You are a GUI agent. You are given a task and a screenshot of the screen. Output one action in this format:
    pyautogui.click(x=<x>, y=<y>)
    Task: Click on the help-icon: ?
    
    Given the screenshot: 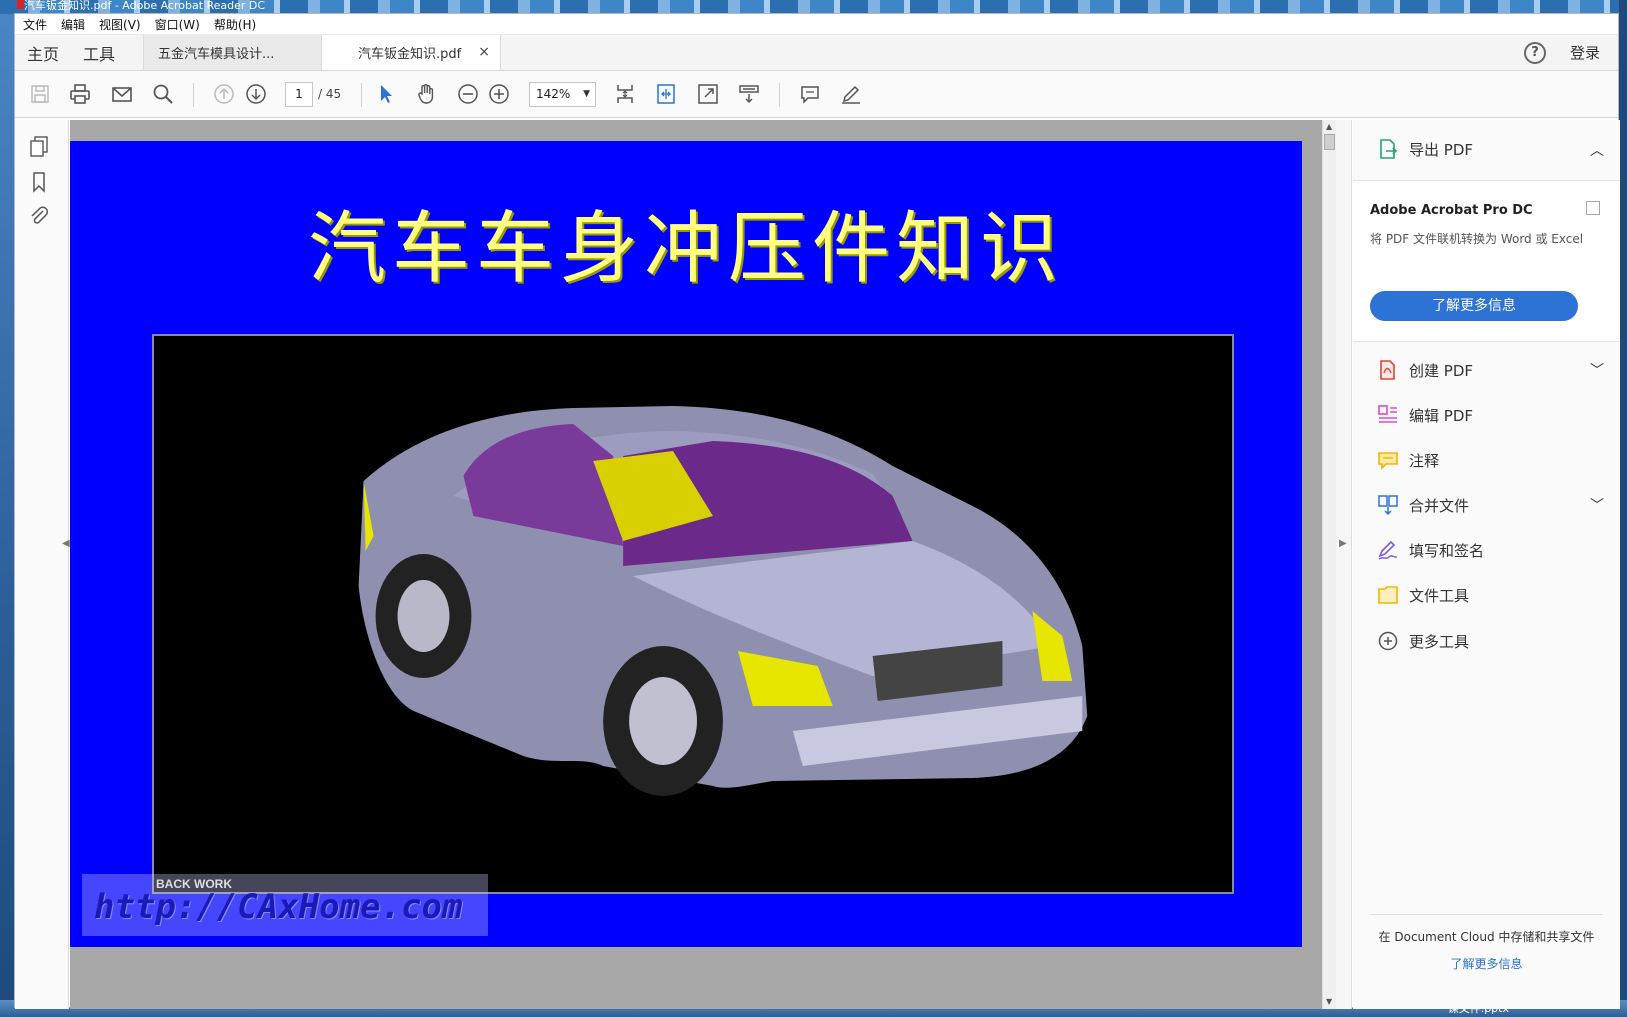 What is the action you would take?
    pyautogui.click(x=1534, y=52)
    